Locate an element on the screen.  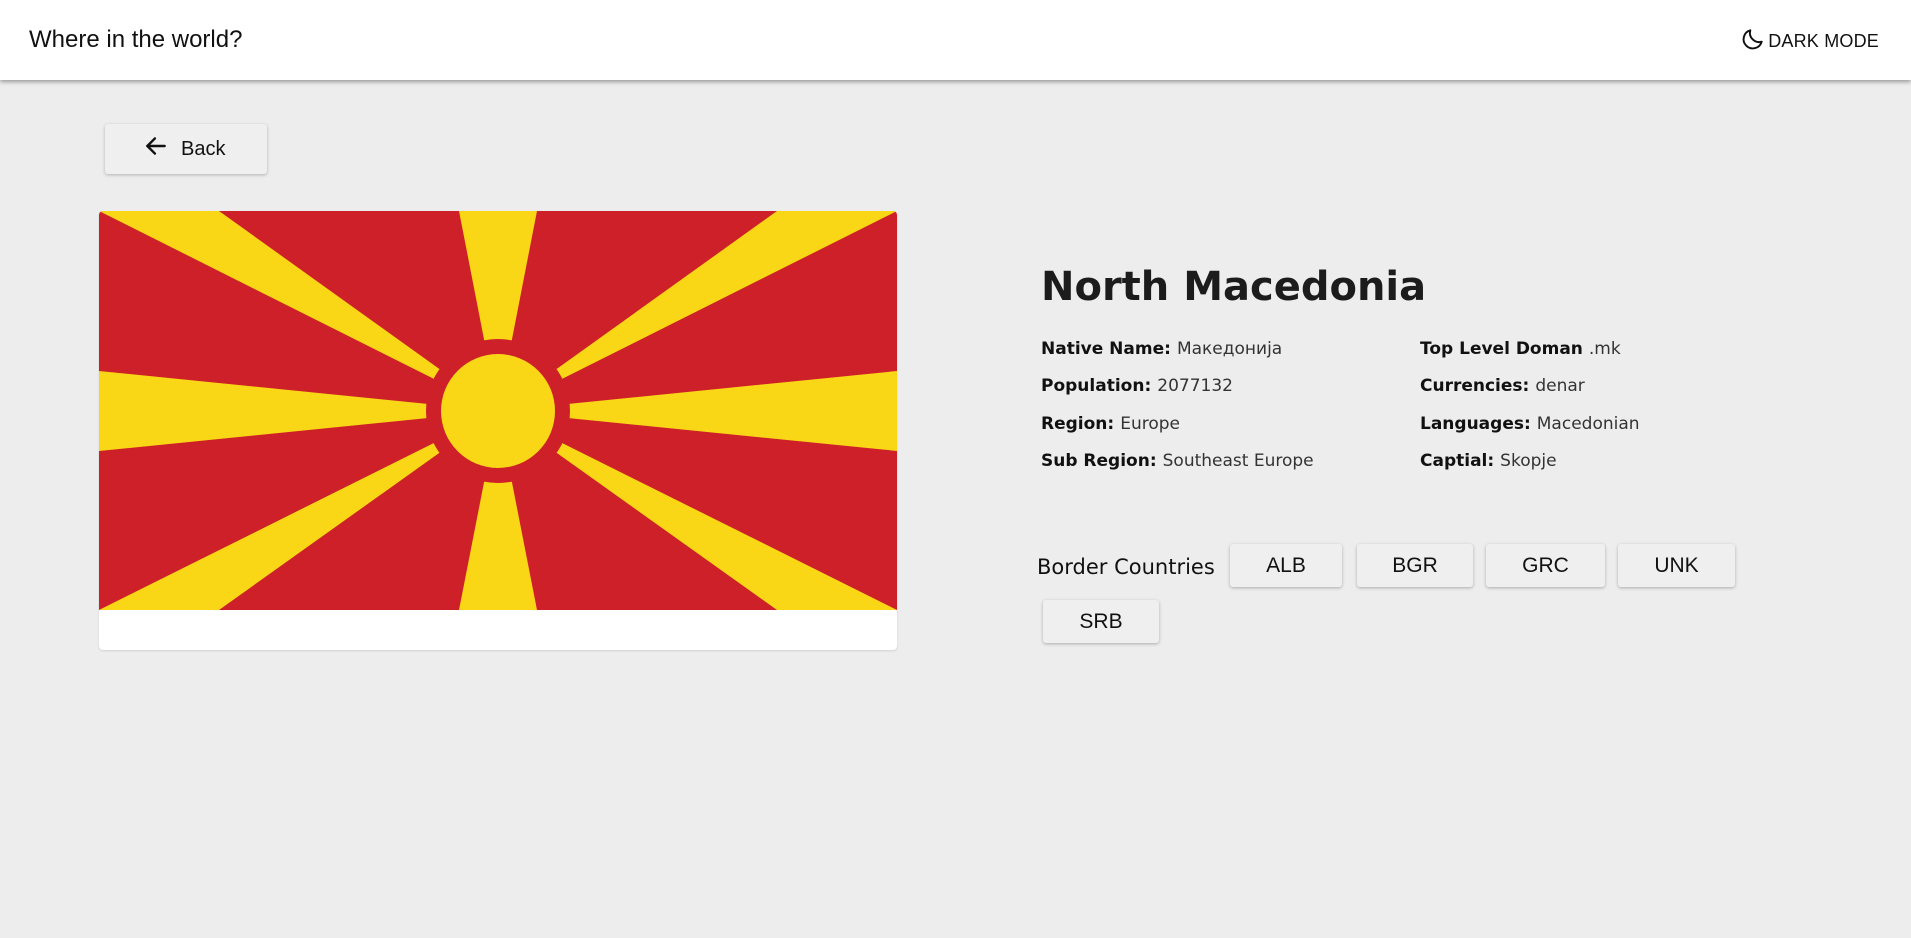
flag-sun is located at coordinates (498, 411).